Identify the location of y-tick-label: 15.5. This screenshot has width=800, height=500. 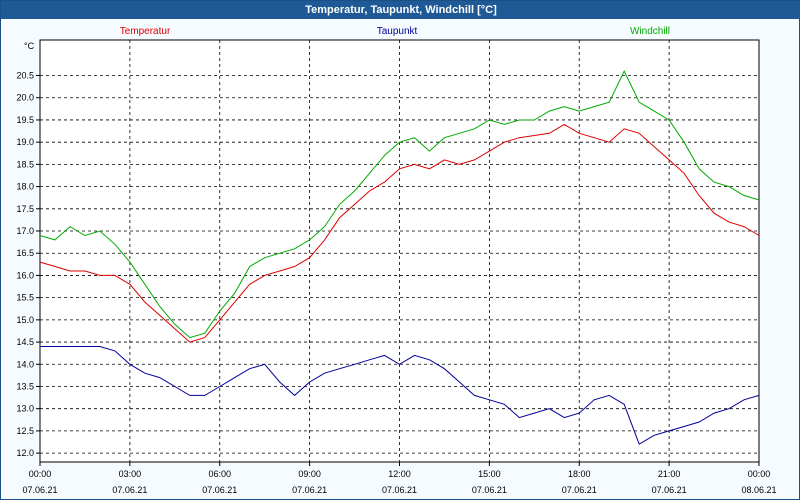
(25, 298).